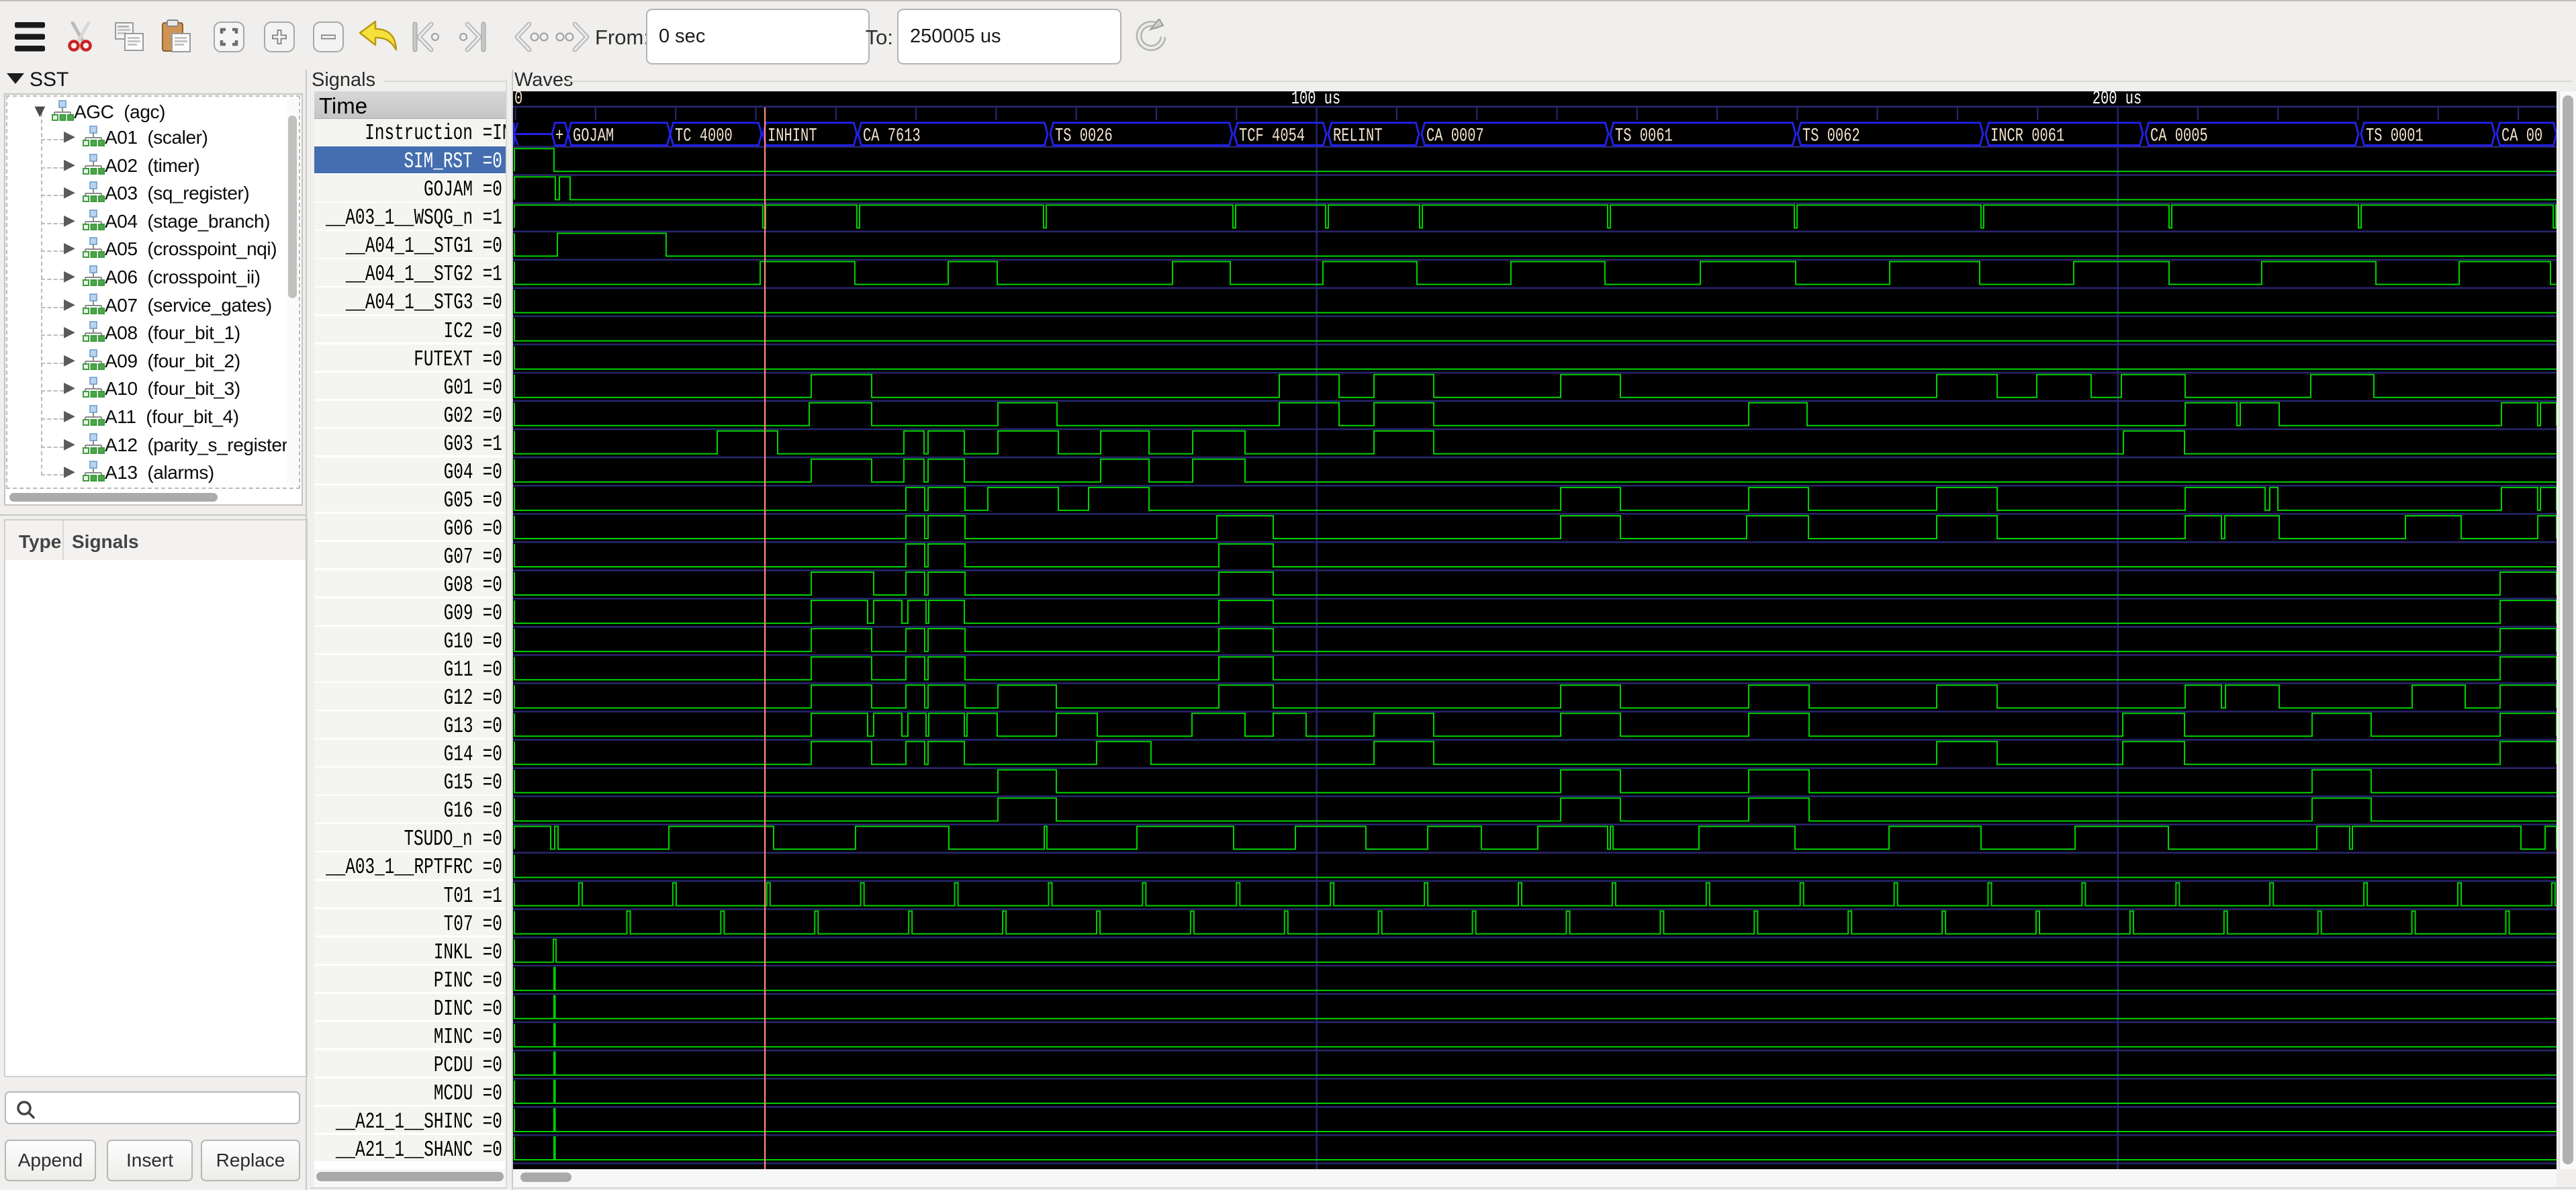  I want to click on svg-text: TS 0001, so click(2395, 136).